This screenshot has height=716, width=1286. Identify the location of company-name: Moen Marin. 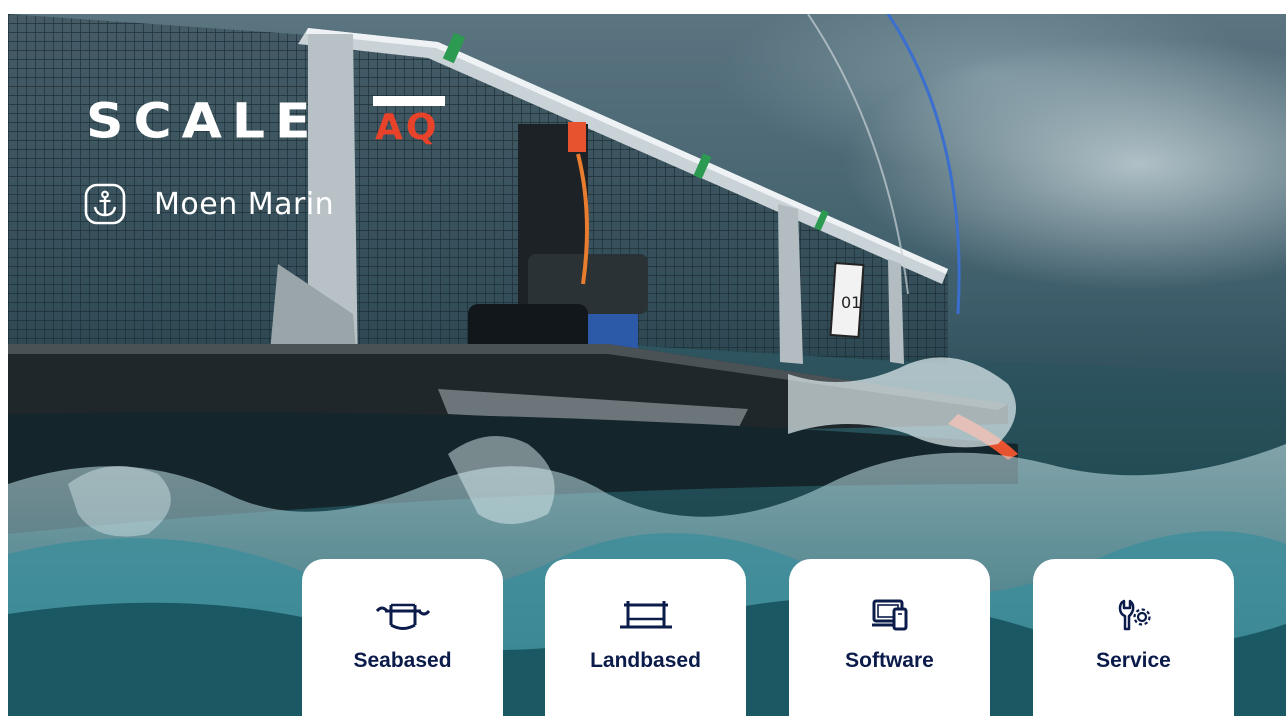
(244, 204).